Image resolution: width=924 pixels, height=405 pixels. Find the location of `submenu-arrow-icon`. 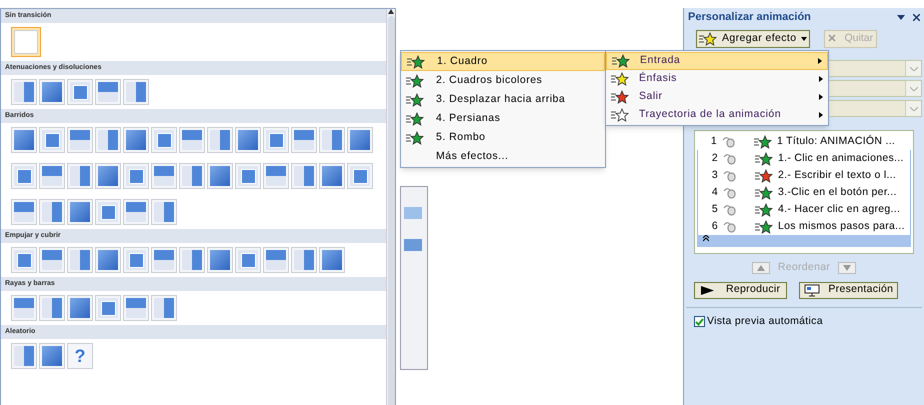

submenu-arrow-icon is located at coordinates (821, 79).